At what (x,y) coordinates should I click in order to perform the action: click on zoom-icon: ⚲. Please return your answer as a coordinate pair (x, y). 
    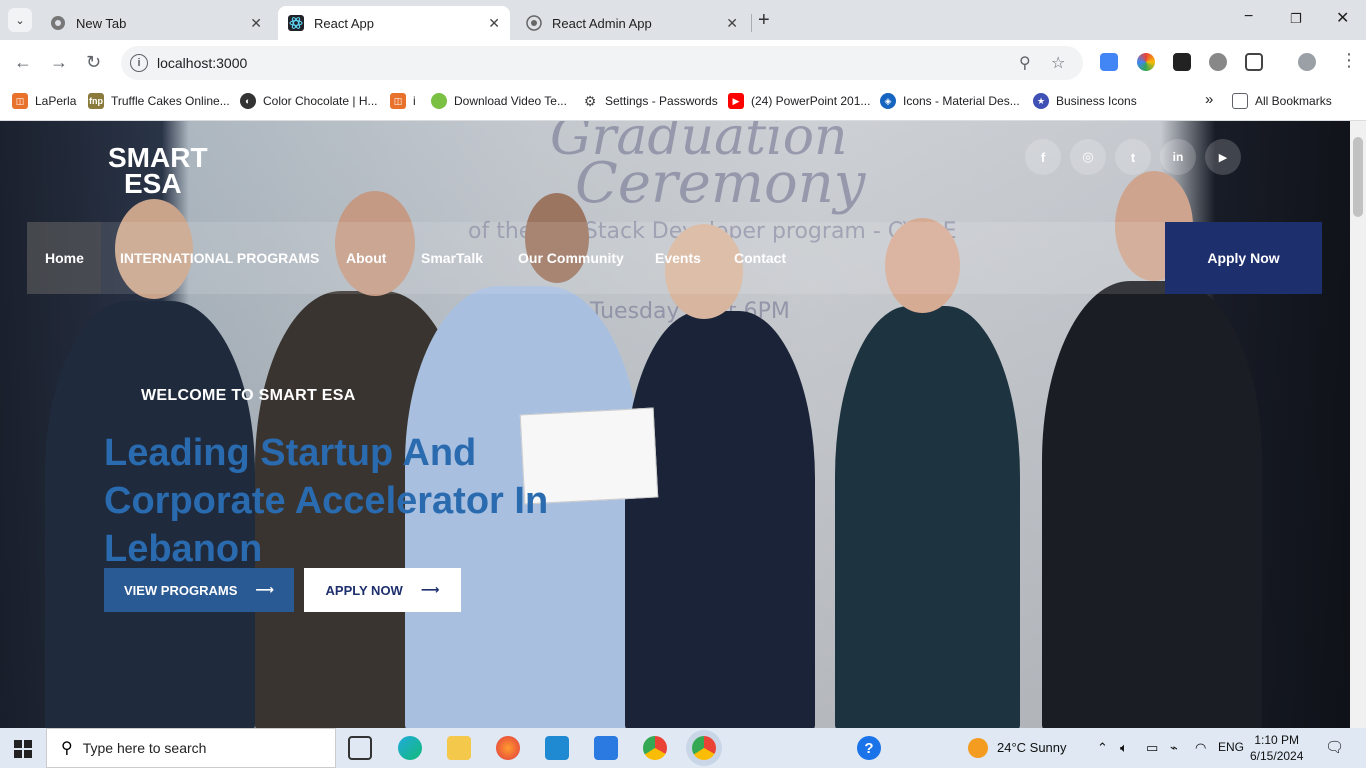
    Looking at the image, I should click on (1025, 63).